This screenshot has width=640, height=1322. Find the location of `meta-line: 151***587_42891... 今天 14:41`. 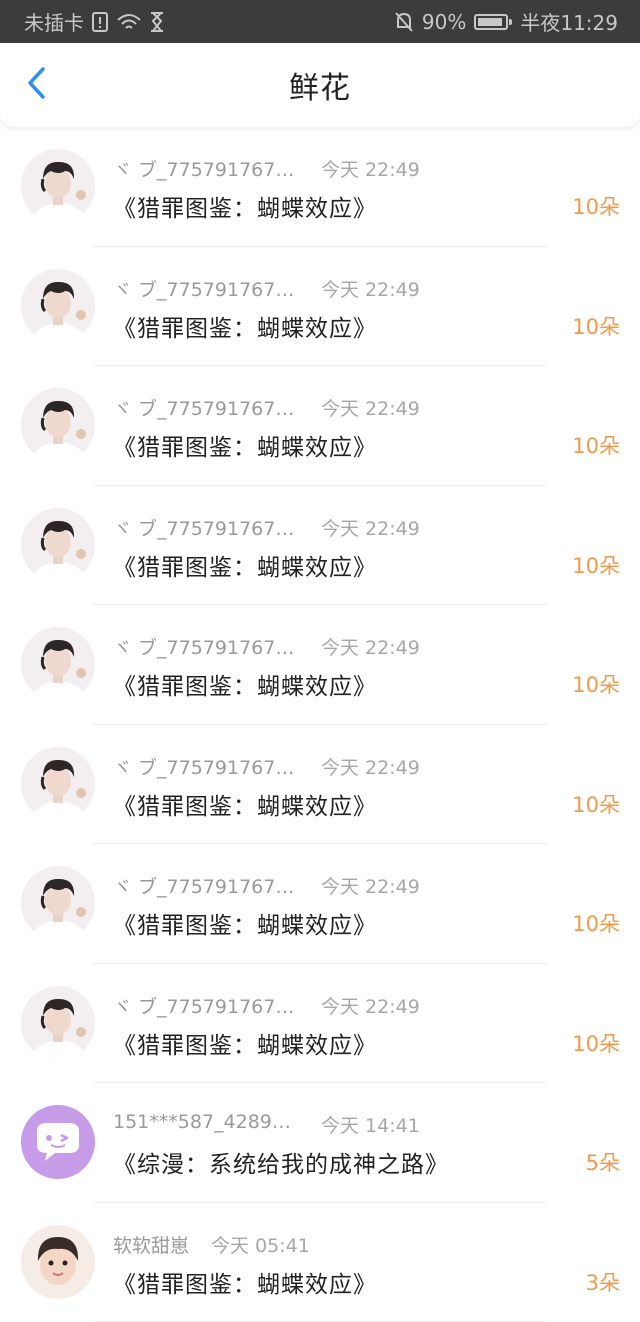

meta-line: 151***587_42891... 今天 14:41 is located at coordinates (266, 1124).